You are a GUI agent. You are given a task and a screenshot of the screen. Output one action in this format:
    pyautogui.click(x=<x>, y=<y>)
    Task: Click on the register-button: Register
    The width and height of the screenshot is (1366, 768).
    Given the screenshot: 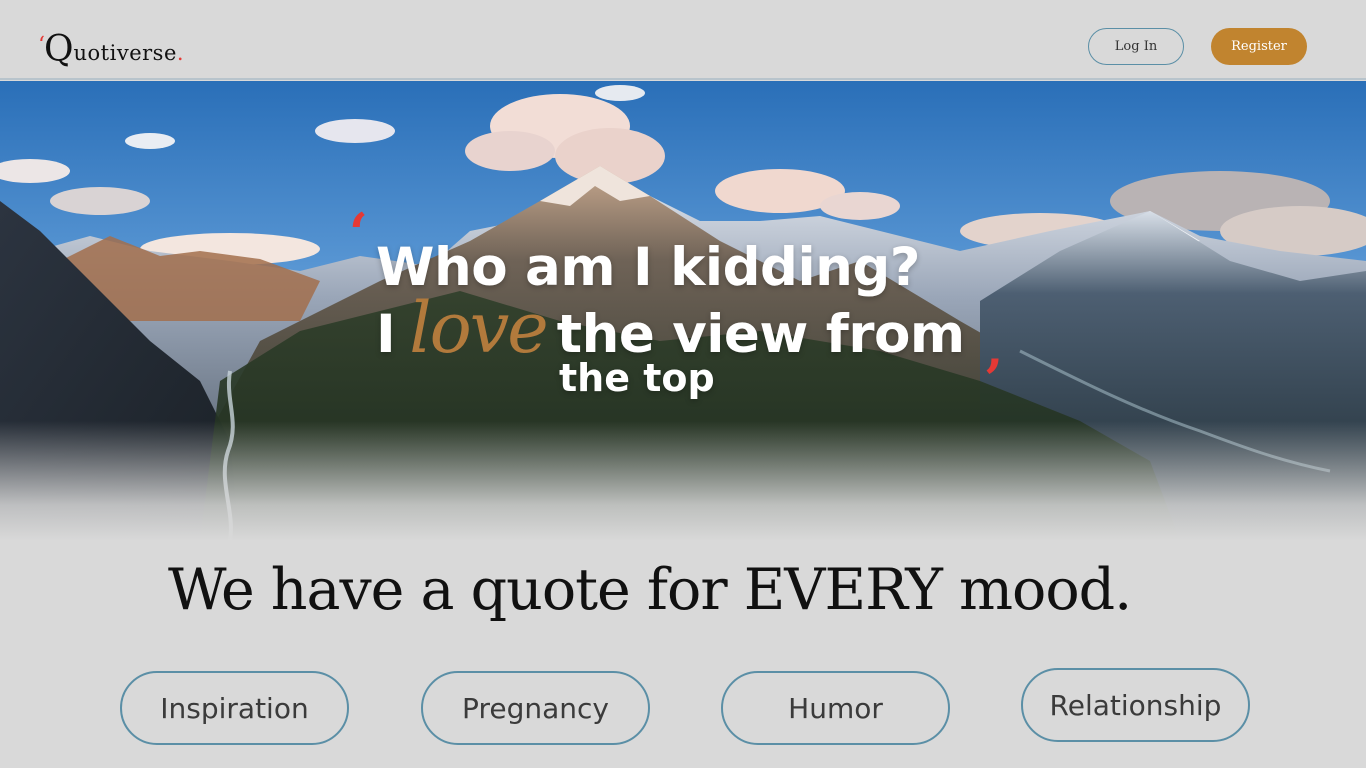 What is the action you would take?
    pyautogui.click(x=1259, y=46)
    